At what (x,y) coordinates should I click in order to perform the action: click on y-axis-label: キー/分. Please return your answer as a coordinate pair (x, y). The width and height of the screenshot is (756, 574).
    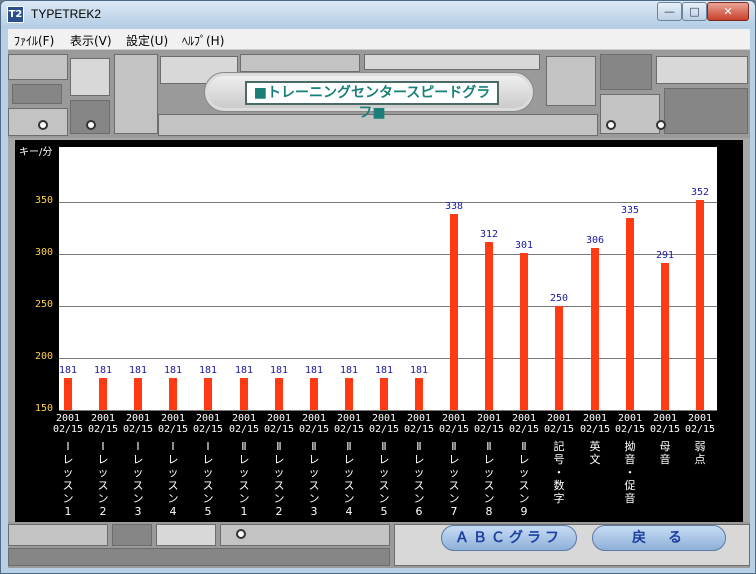
    Looking at the image, I should click on (36, 152).